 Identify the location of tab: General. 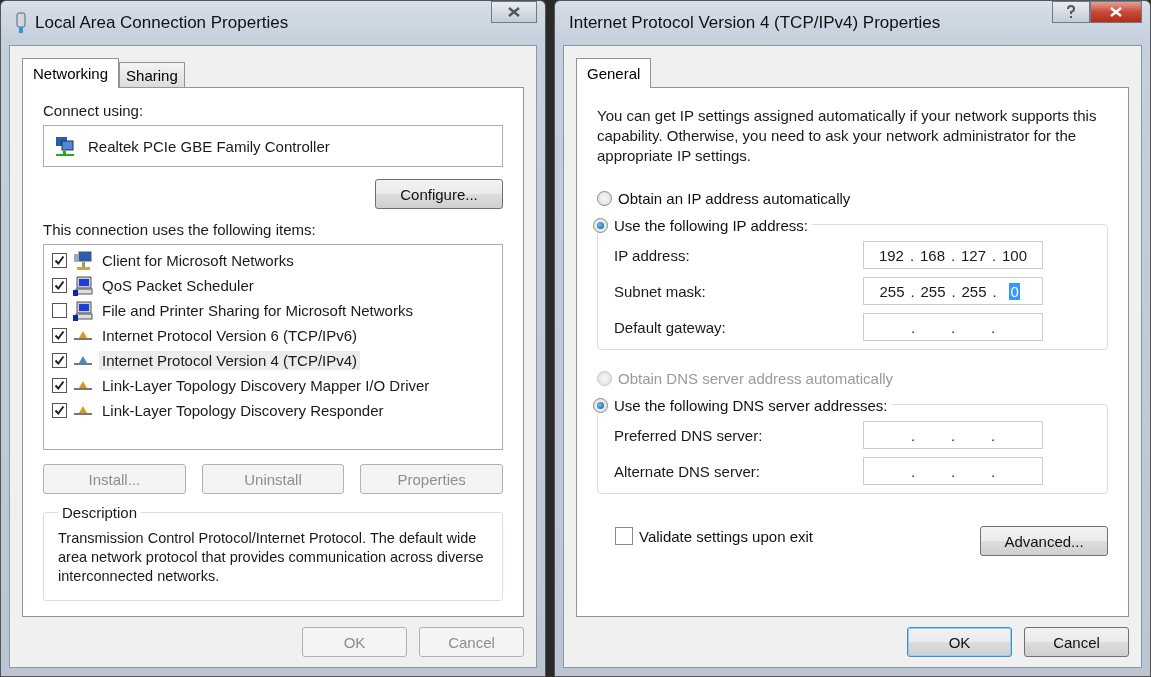
(614, 73).